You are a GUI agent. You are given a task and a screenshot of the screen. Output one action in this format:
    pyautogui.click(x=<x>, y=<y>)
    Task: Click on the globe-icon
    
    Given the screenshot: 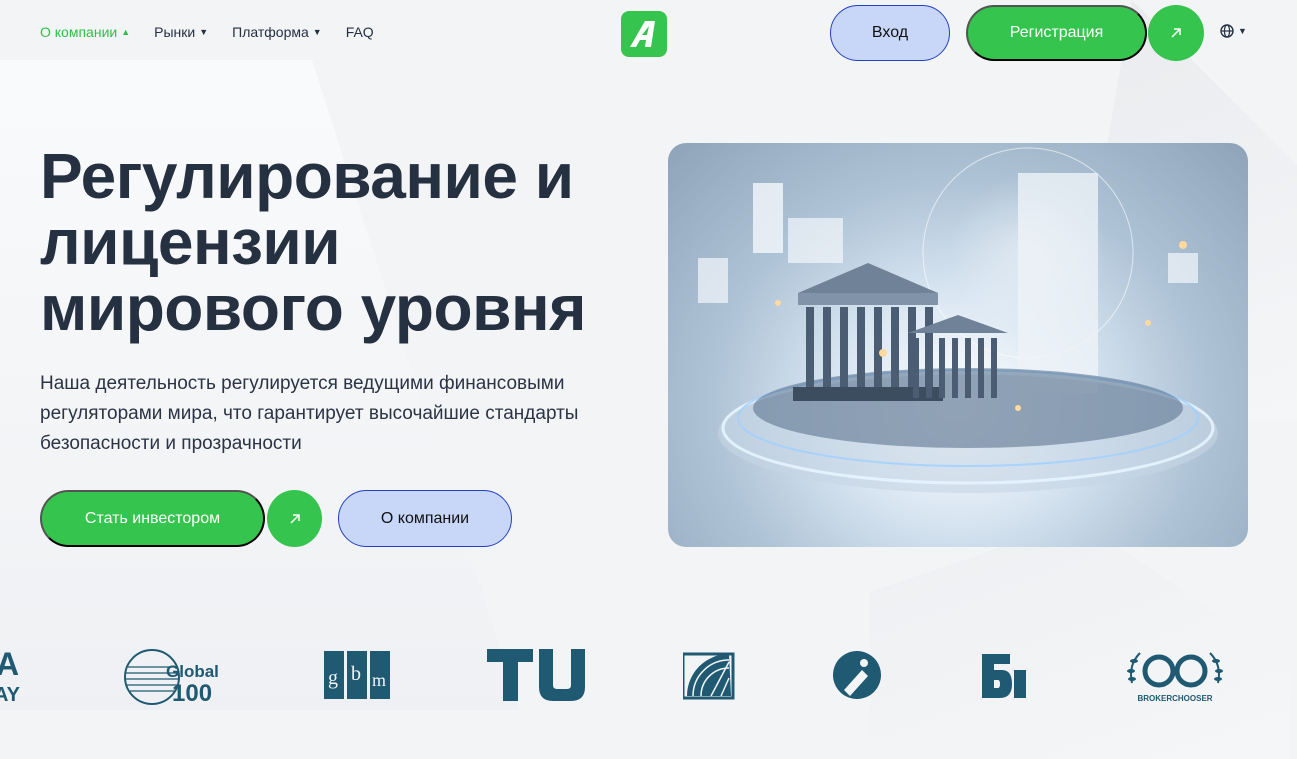 What is the action you would take?
    pyautogui.click(x=1227, y=31)
    